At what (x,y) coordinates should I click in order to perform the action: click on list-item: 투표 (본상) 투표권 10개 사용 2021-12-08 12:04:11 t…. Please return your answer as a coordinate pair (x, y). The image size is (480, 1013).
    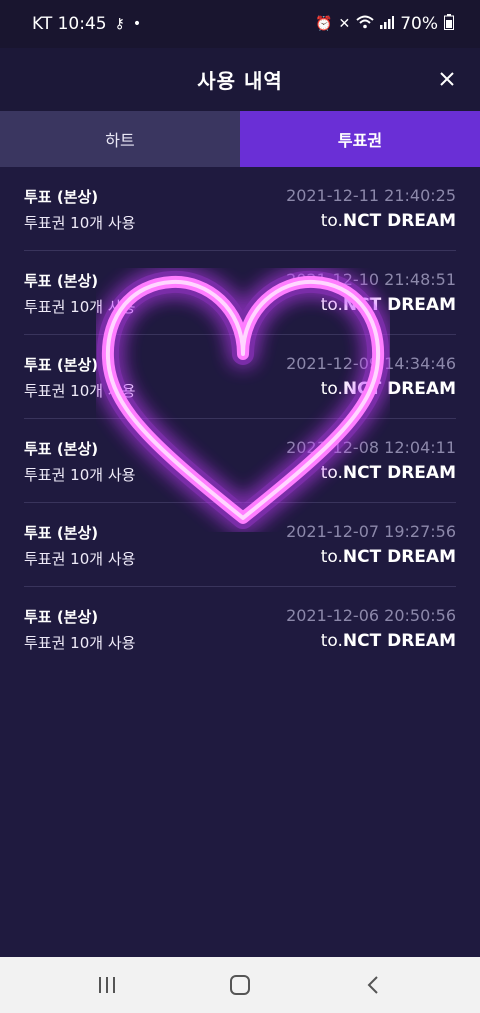
    Looking at the image, I should click on (240, 461).